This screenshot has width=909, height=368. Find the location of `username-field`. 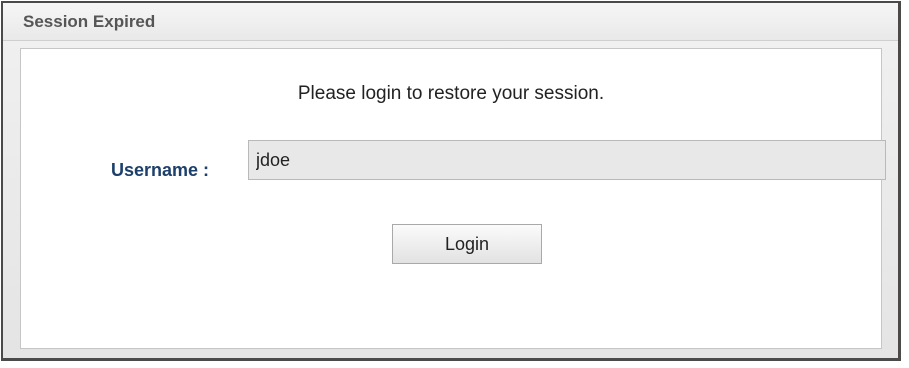

username-field is located at coordinates (567, 160).